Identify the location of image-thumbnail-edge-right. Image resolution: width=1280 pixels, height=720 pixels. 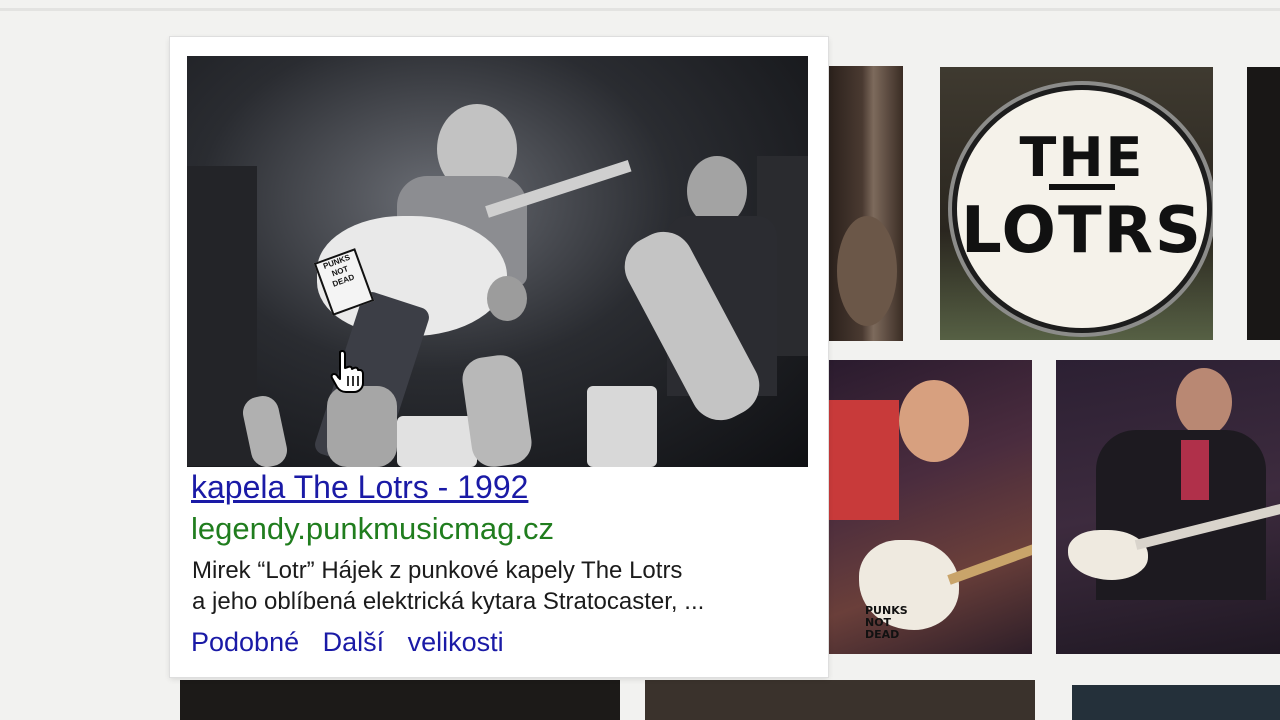
(1263, 203).